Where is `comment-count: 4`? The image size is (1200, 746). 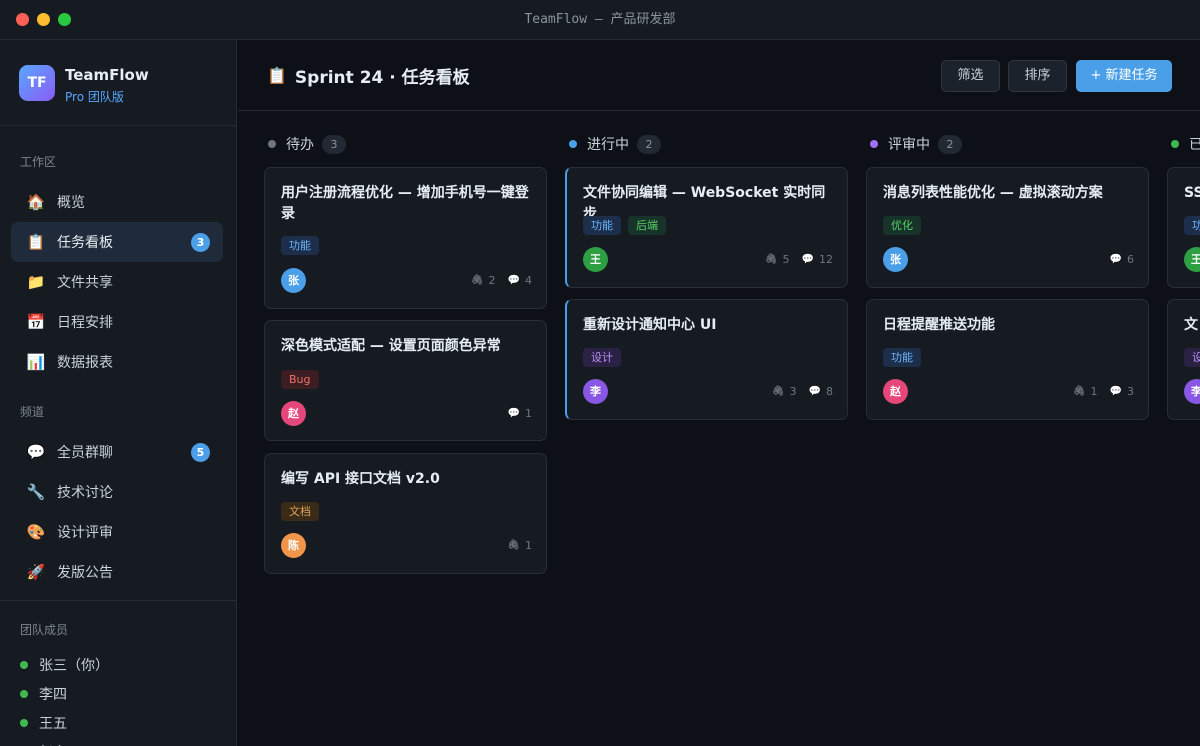
comment-count: 4 is located at coordinates (528, 280).